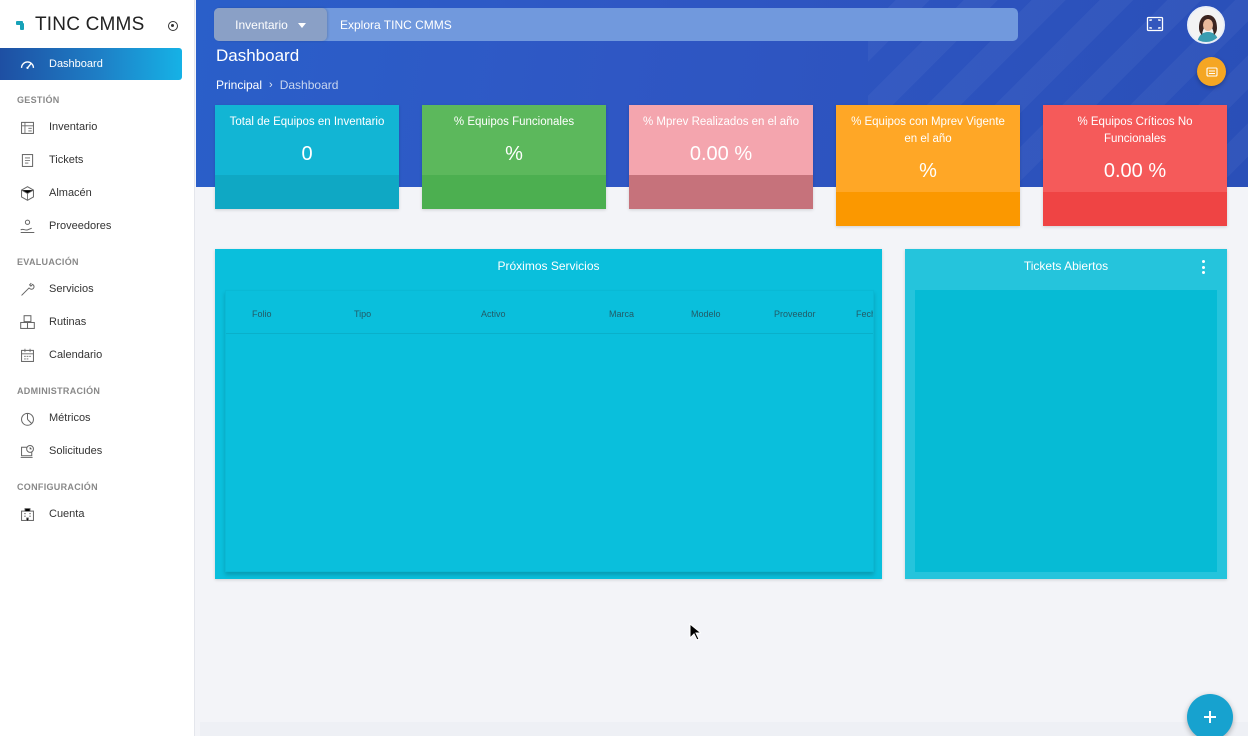 The height and width of the screenshot is (736, 1248). I want to click on supplier-icon, so click(27, 226).